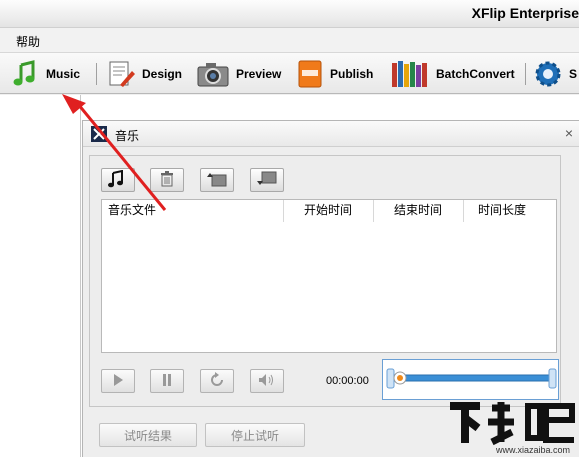 The image size is (579, 457). I want to click on toolbar-settings-button: S, so click(555, 74).